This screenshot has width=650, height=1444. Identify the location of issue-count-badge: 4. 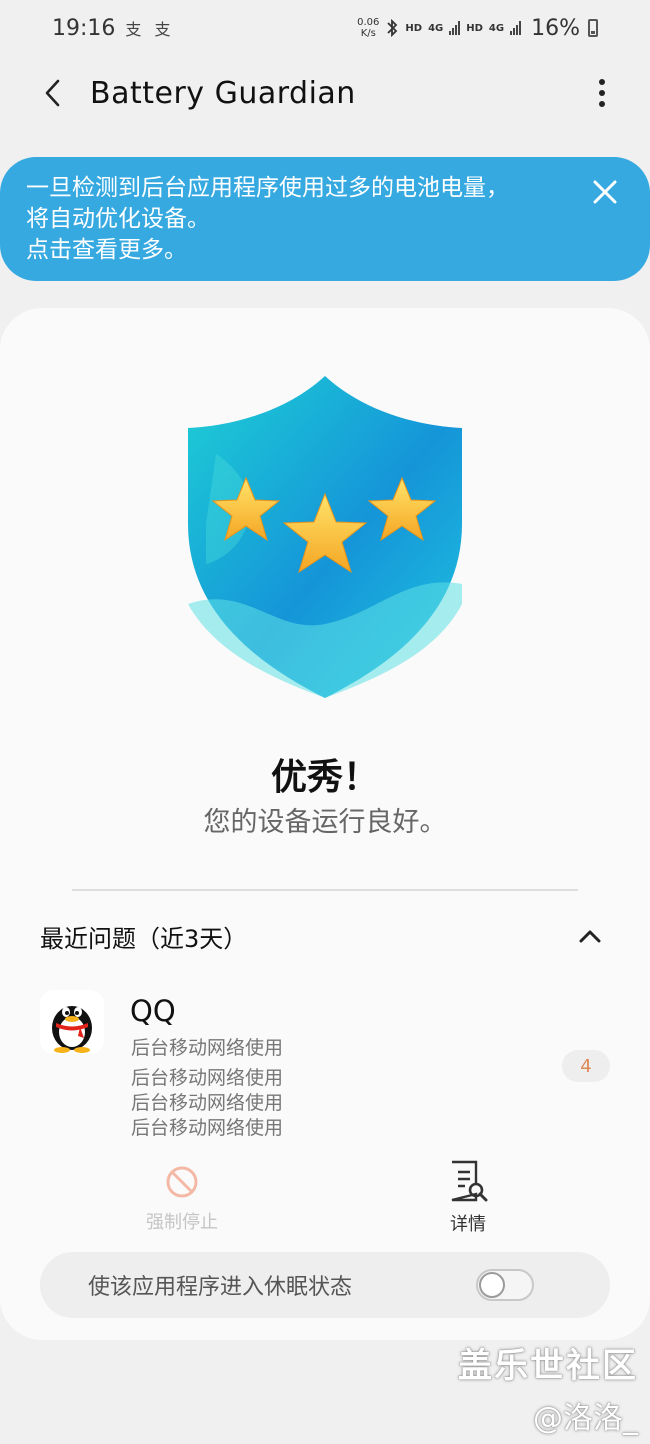
(586, 1066).